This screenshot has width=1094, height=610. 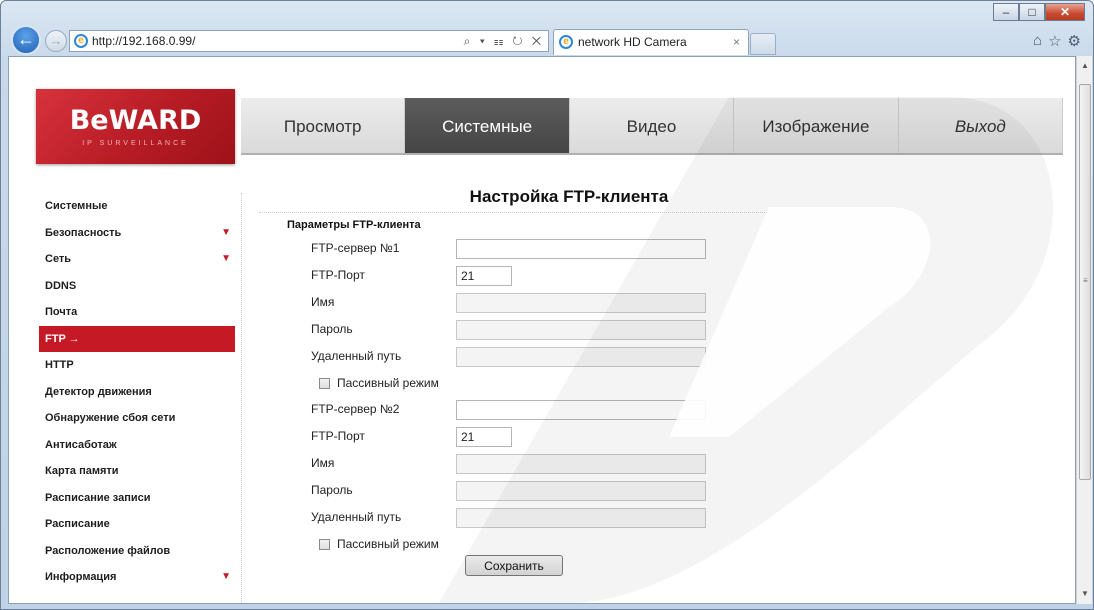 What do you see at coordinates (82, 471) in the screenshot?
I see `sidebar-item-label: Карта памяти` at bounding box center [82, 471].